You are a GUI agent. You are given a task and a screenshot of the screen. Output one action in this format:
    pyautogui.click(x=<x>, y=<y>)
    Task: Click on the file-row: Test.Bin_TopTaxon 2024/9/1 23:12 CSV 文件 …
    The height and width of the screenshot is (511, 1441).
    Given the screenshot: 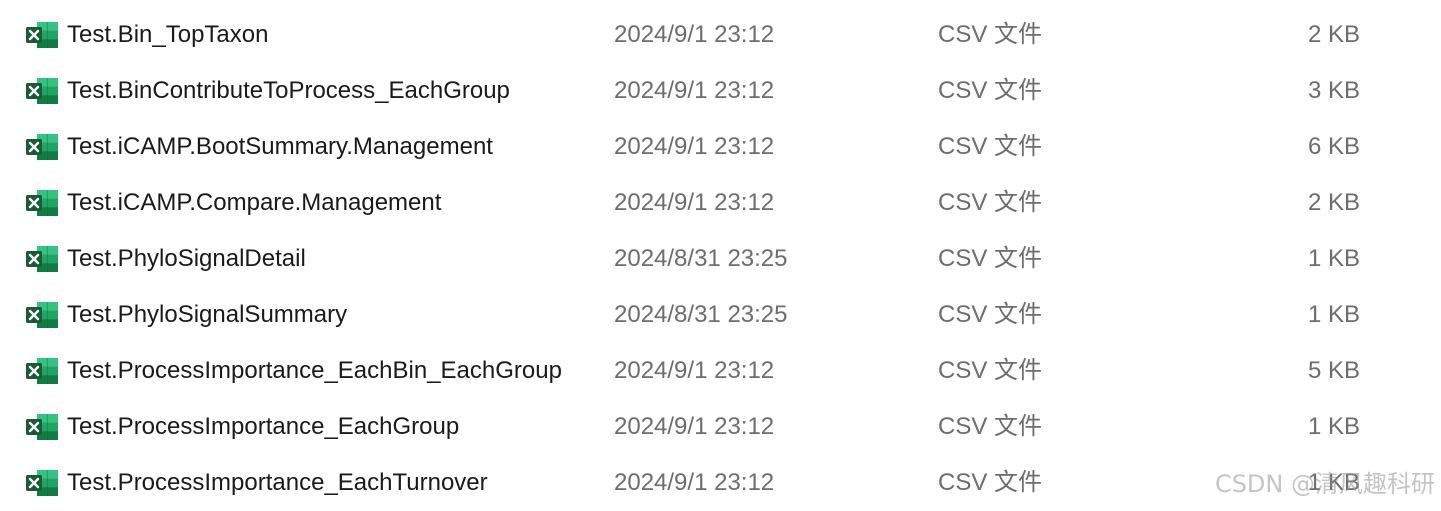 What is the action you would take?
    pyautogui.click(x=720, y=35)
    